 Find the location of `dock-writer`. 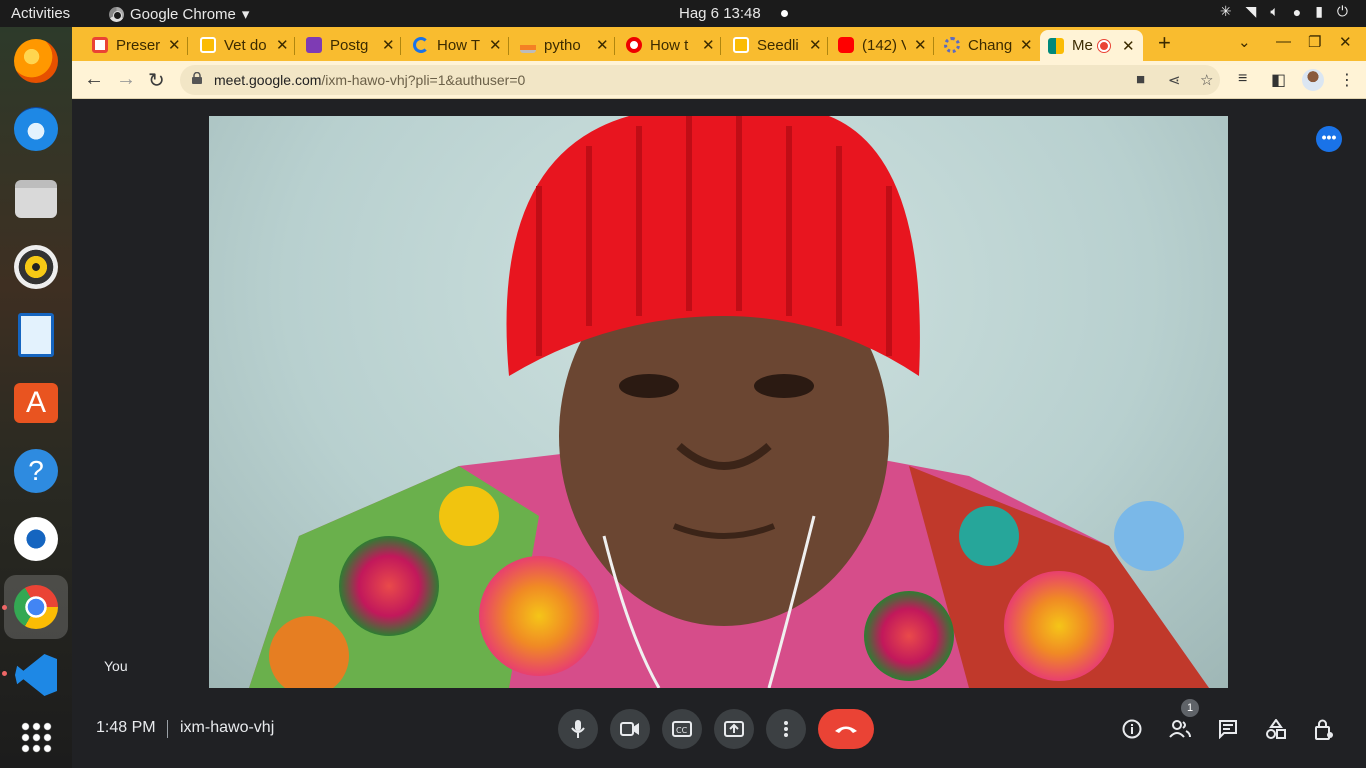

dock-writer is located at coordinates (36, 335).